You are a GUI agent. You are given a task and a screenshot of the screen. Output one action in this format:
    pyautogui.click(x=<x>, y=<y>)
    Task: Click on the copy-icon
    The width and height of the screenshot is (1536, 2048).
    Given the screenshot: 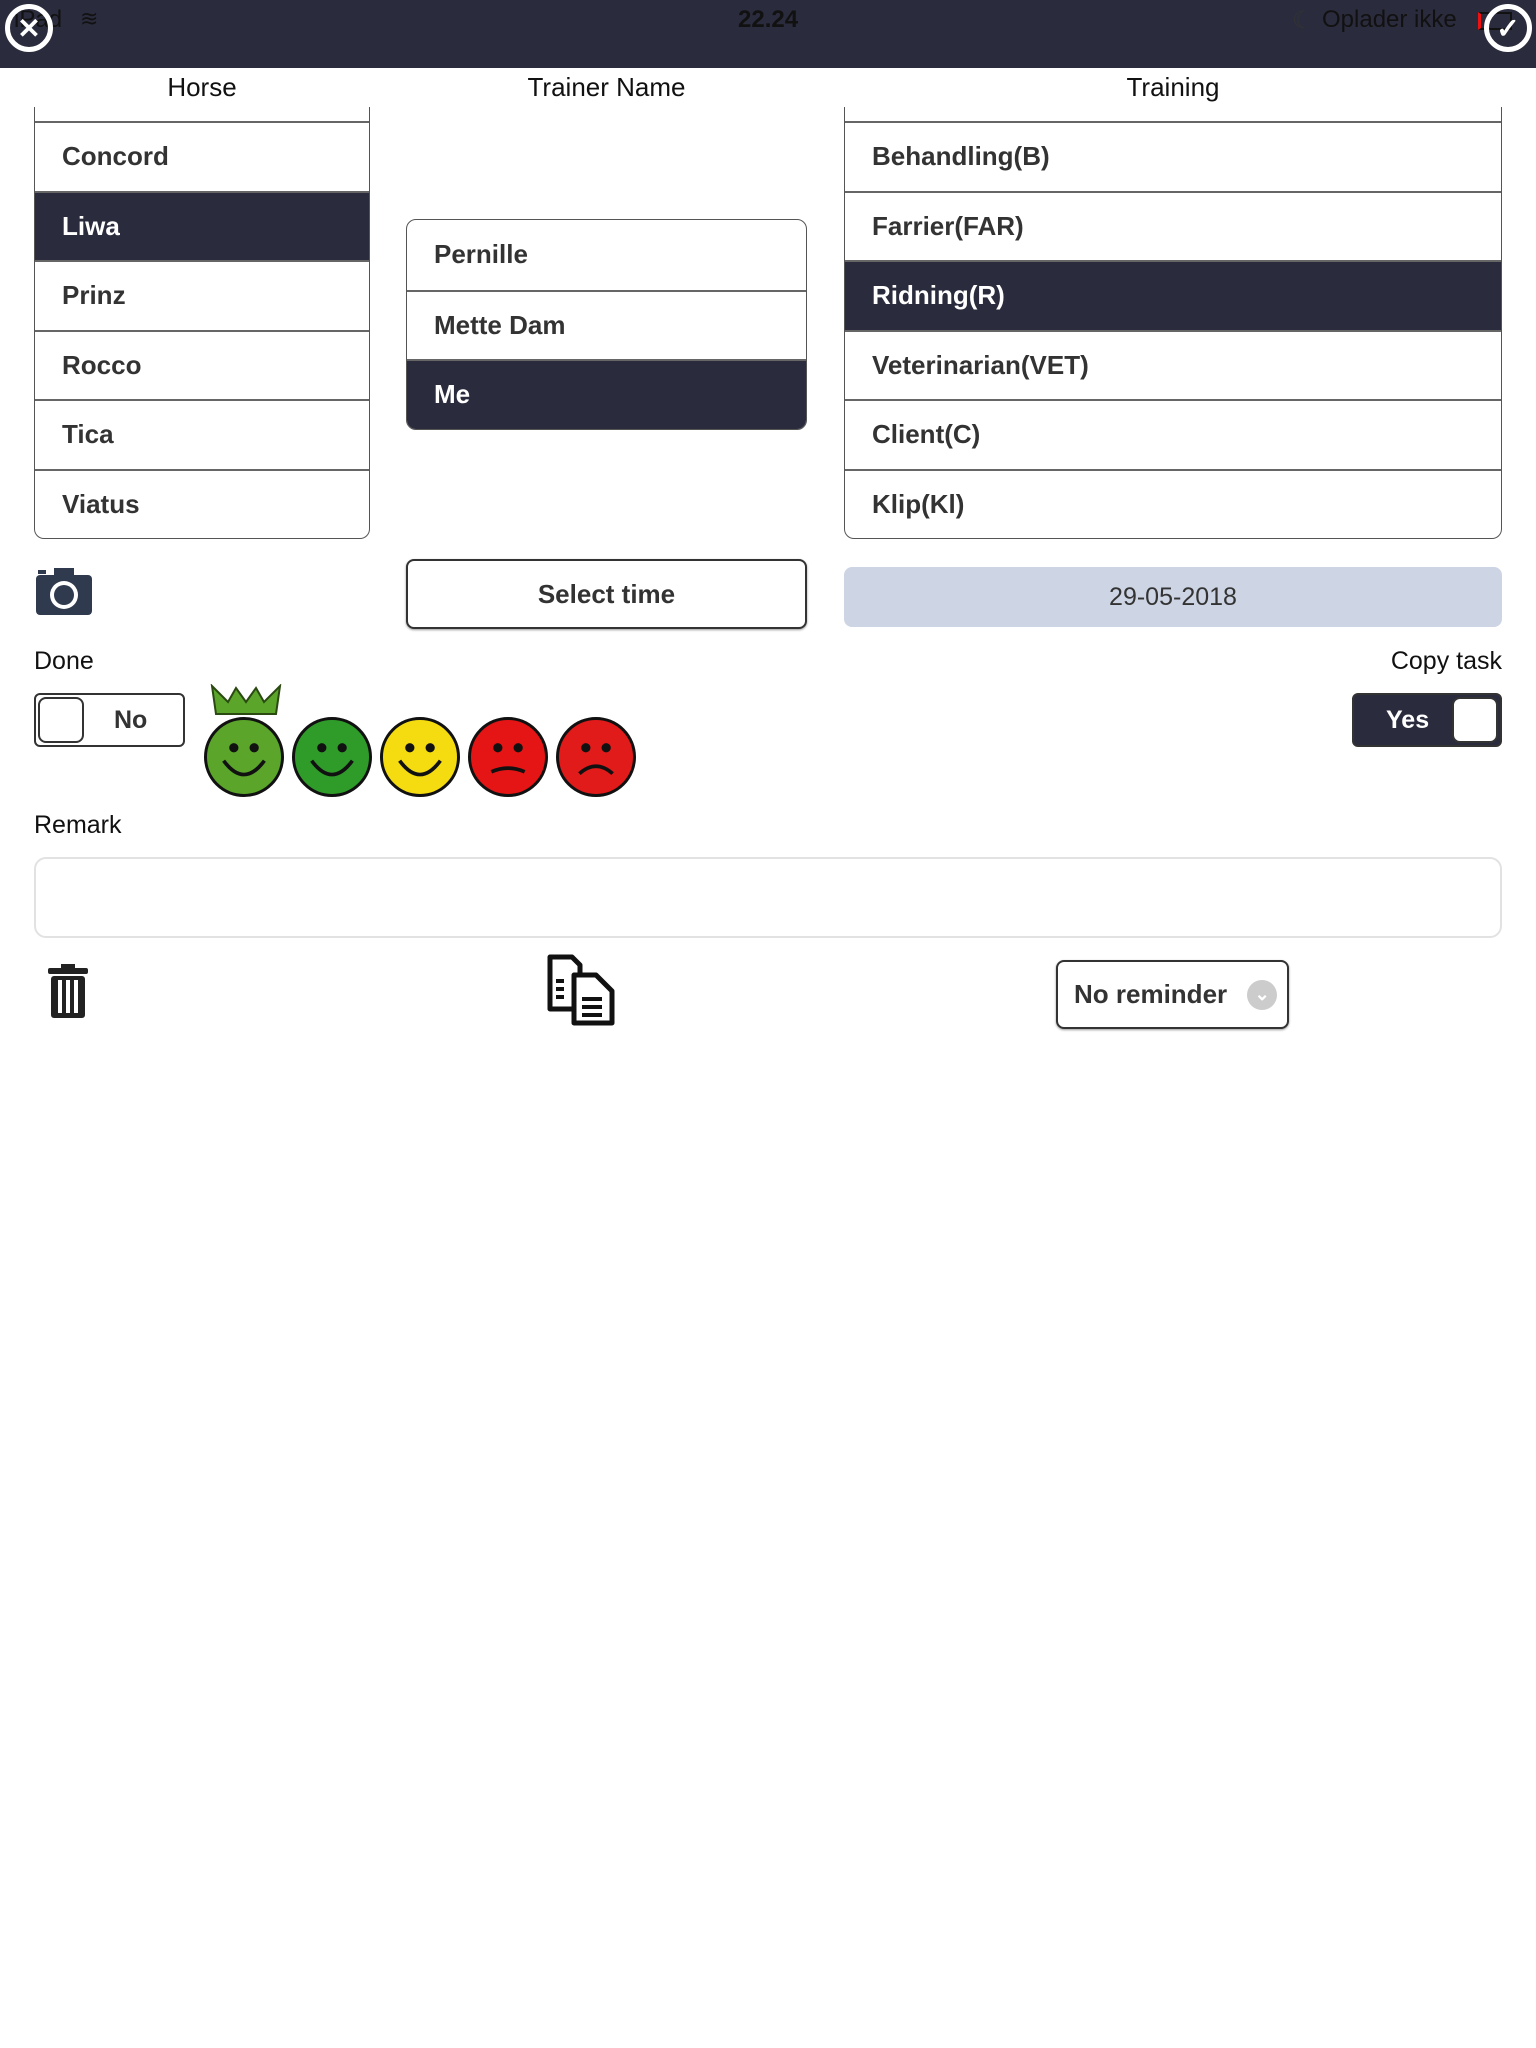 What is the action you would take?
    pyautogui.click(x=581, y=990)
    